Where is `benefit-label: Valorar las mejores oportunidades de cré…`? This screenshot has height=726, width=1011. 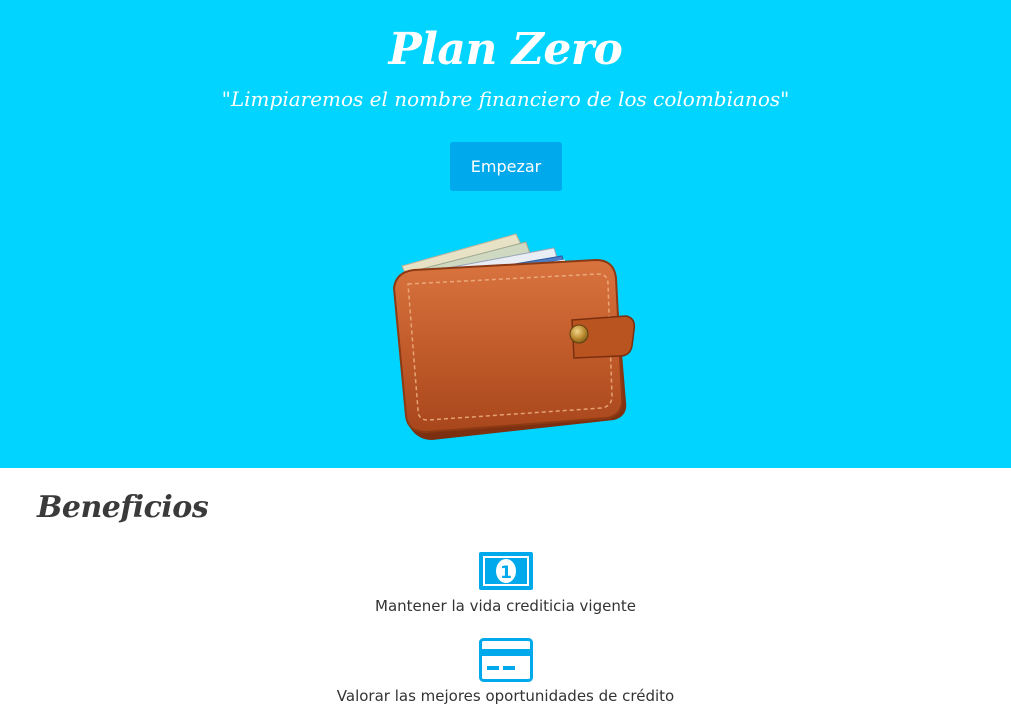
benefit-label: Valorar las mejores oportunidades de cré… is located at coordinates (505, 696).